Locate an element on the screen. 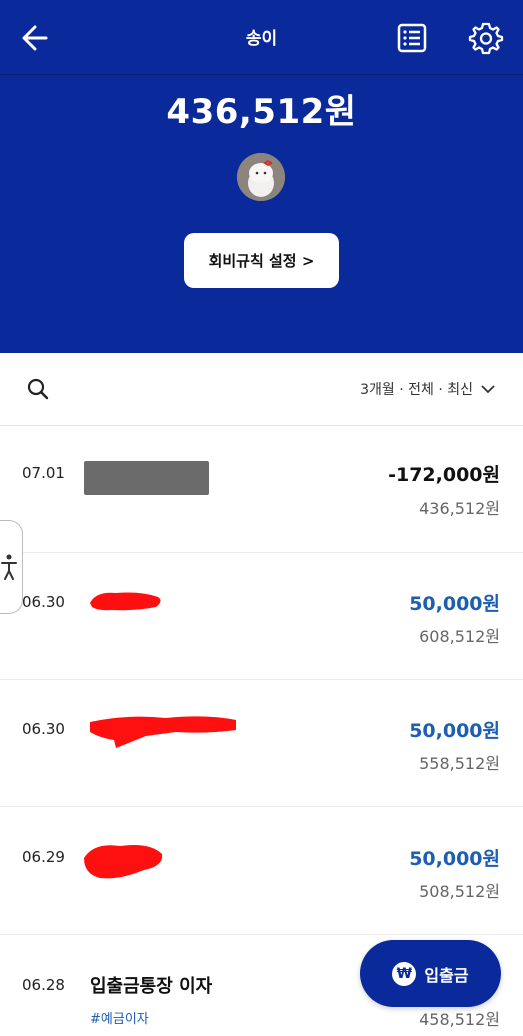 This screenshot has height=1036, width=523. transaction-row: 06.29 50,000원 508,512원 is located at coordinates (261, 871).